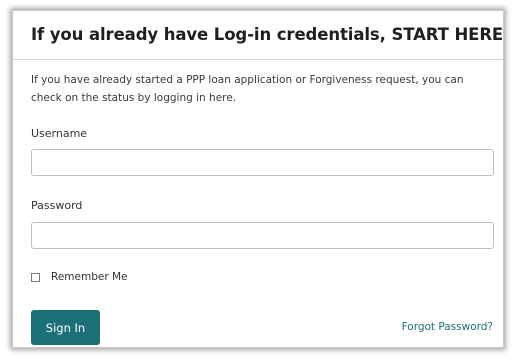 This screenshot has height=360, width=520. I want to click on remember-me-checkbox, so click(35, 277).